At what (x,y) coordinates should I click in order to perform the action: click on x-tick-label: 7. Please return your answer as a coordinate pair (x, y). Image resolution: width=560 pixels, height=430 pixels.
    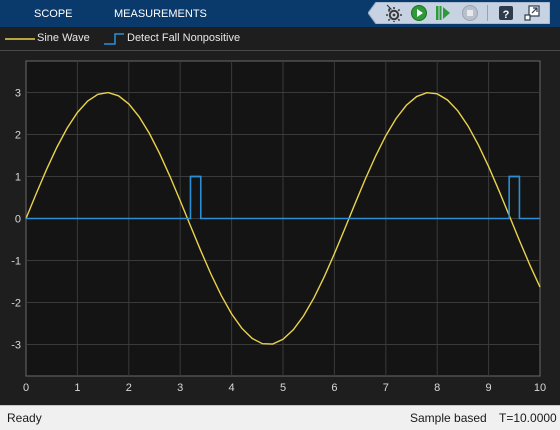
    Looking at the image, I should click on (386, 388).